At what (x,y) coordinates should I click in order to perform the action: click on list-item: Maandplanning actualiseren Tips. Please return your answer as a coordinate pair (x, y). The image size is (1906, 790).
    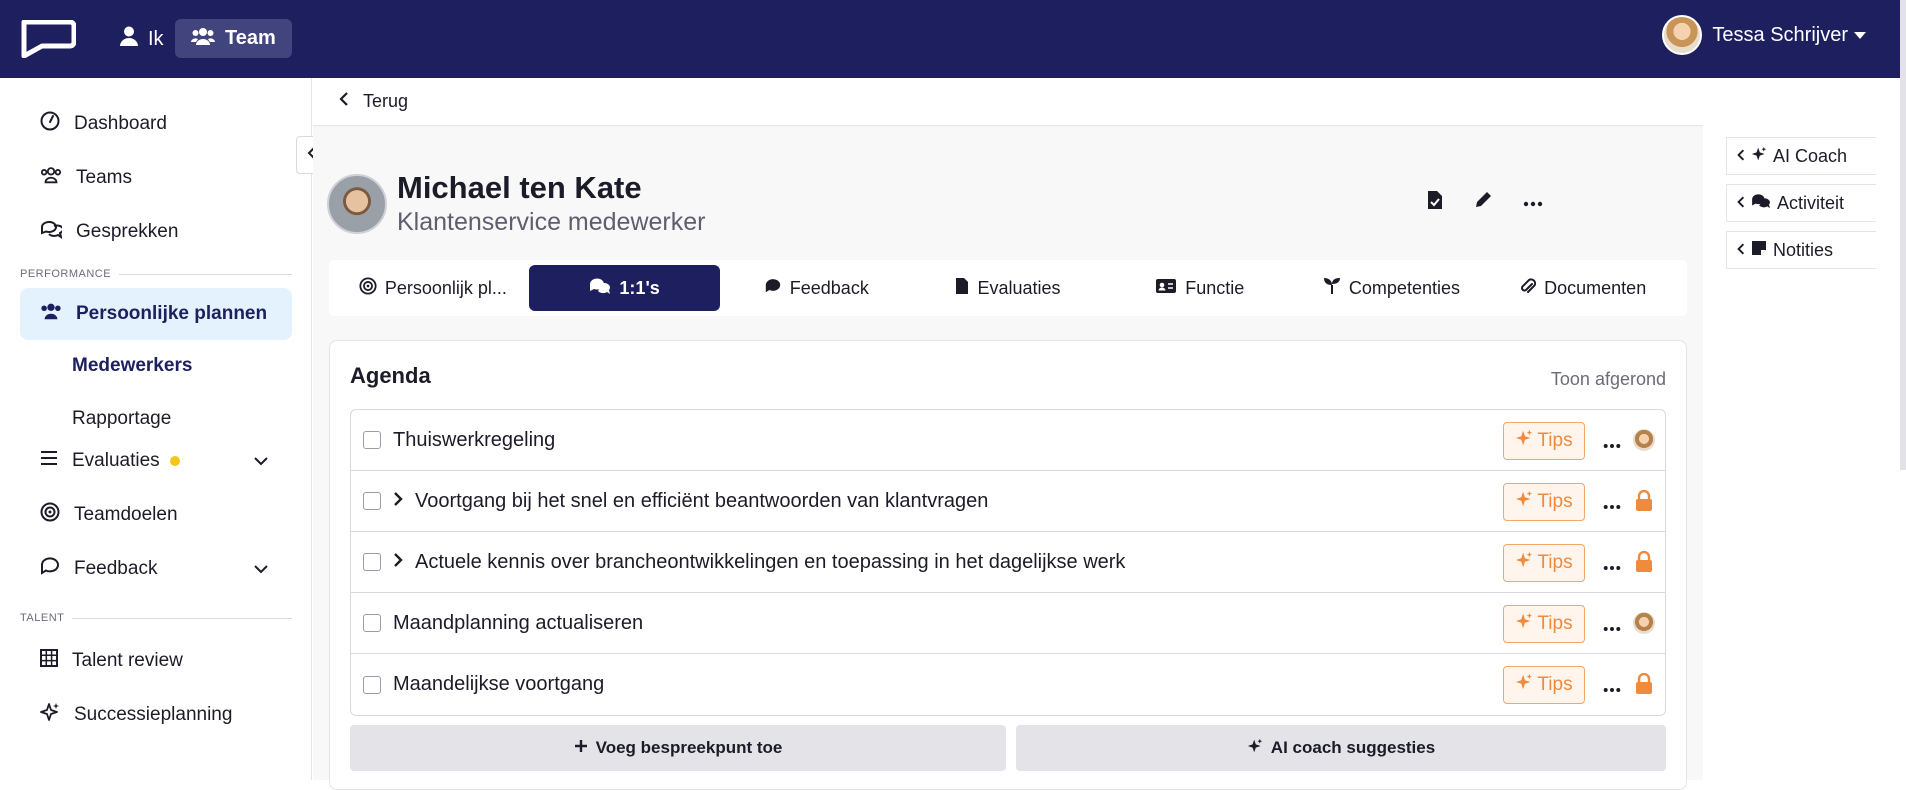
    Looking at the image, I should click on (1008, 623).